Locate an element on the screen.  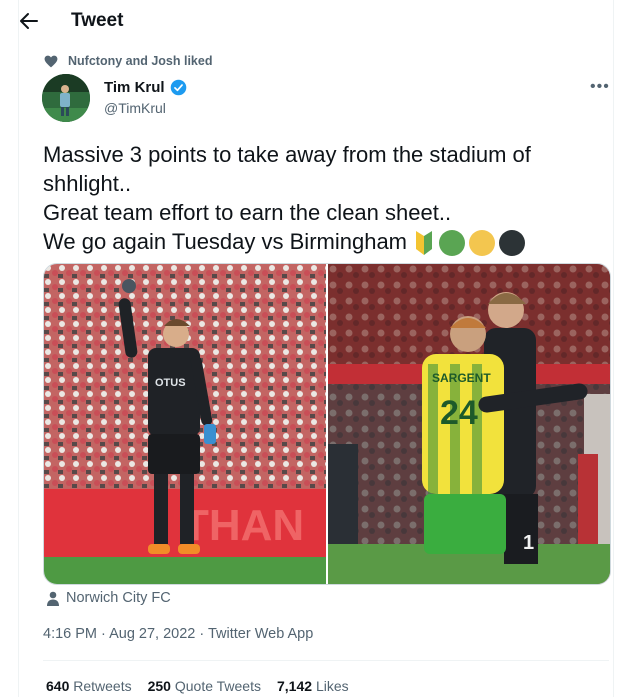
author-name: Tim Krul is located at coordinates (145, 87).